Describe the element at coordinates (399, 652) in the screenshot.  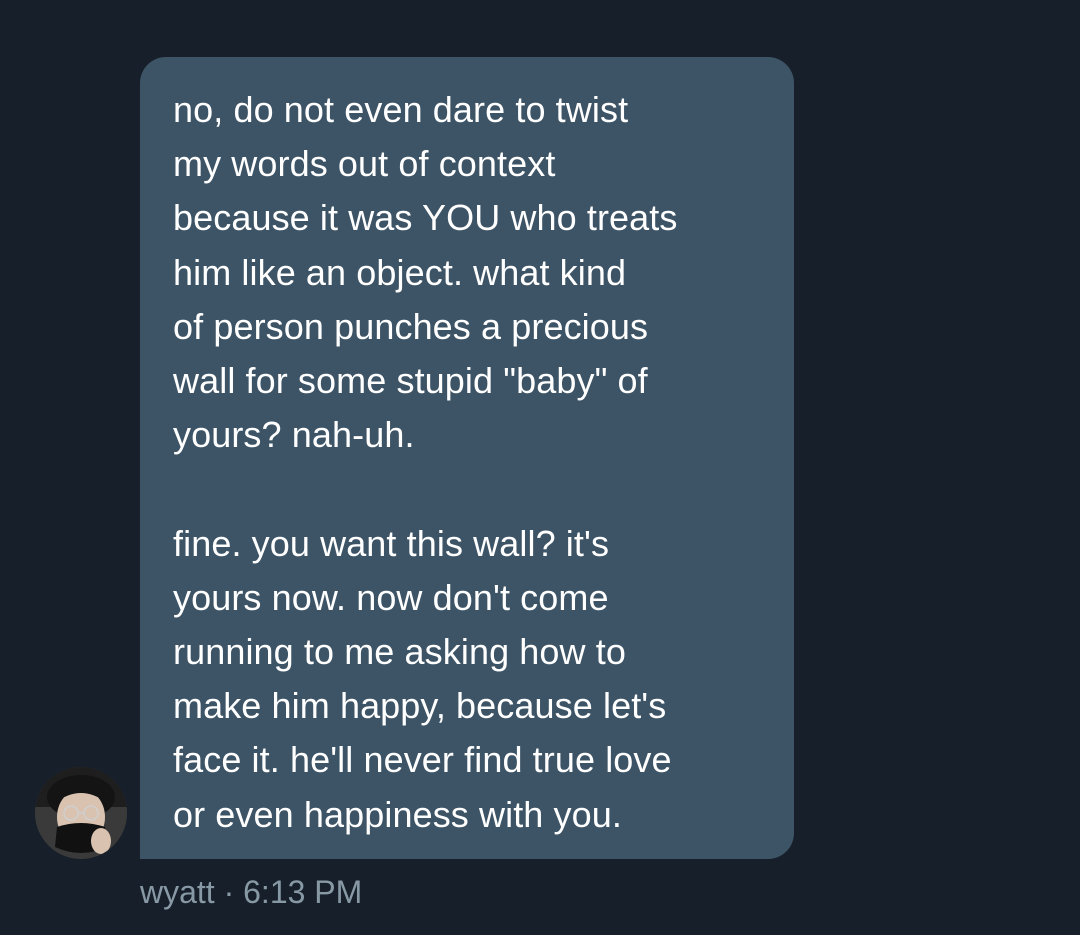
I see `message-line: running to me asking how to` at that location.